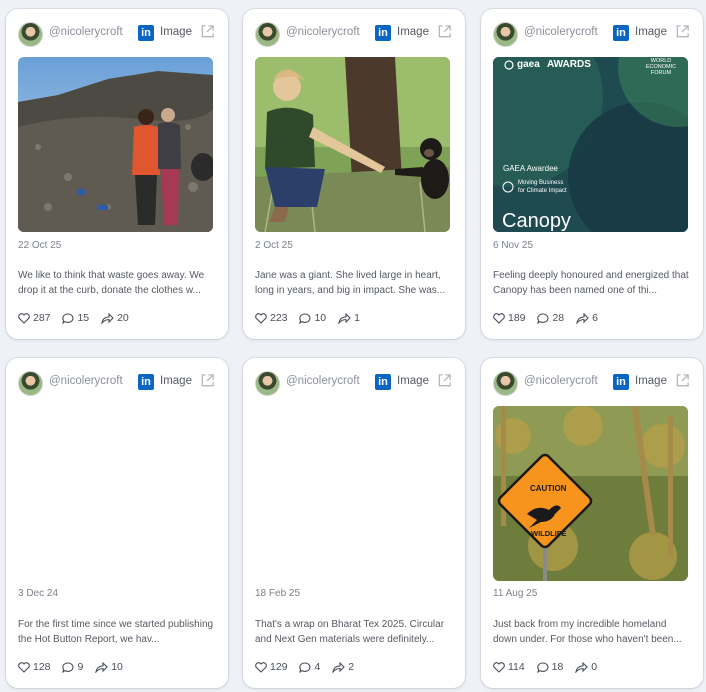 The image size is (706, 692). Describe the element at coordinates (542, 191) in the screenshot. I see `tagline-line-2: for Climate Impact` at that location.